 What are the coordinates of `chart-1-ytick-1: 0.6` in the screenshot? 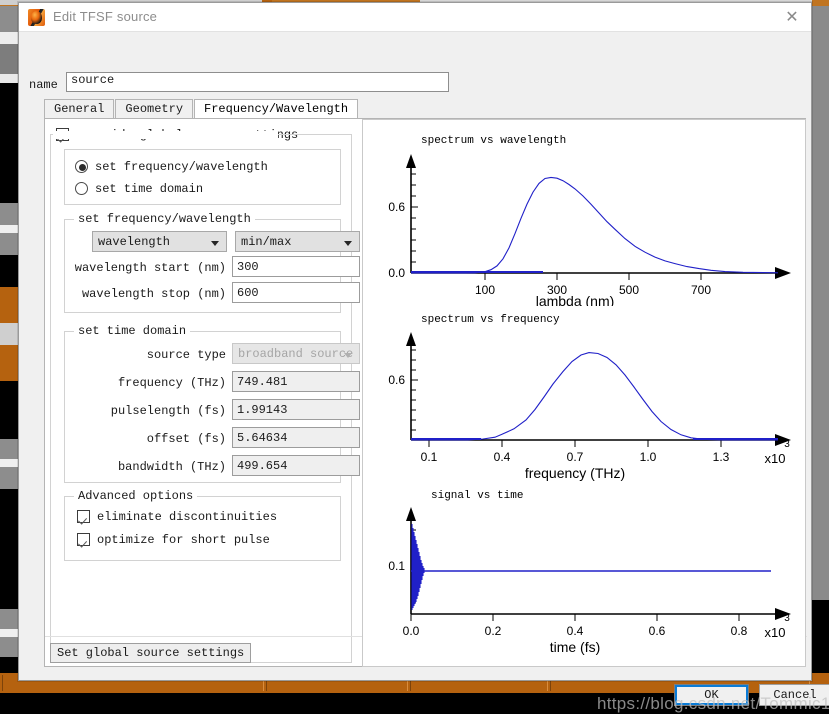 It's located at (396, 207).